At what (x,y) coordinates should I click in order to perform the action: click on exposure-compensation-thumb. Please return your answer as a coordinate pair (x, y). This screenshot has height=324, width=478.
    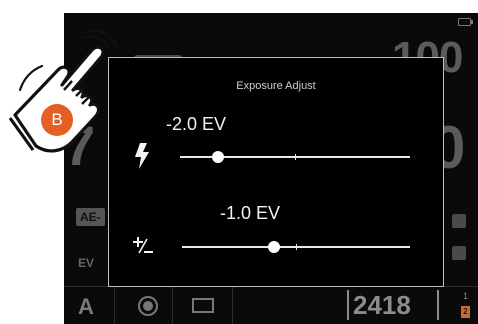
    Looking at the image, I should click on (274, 247).